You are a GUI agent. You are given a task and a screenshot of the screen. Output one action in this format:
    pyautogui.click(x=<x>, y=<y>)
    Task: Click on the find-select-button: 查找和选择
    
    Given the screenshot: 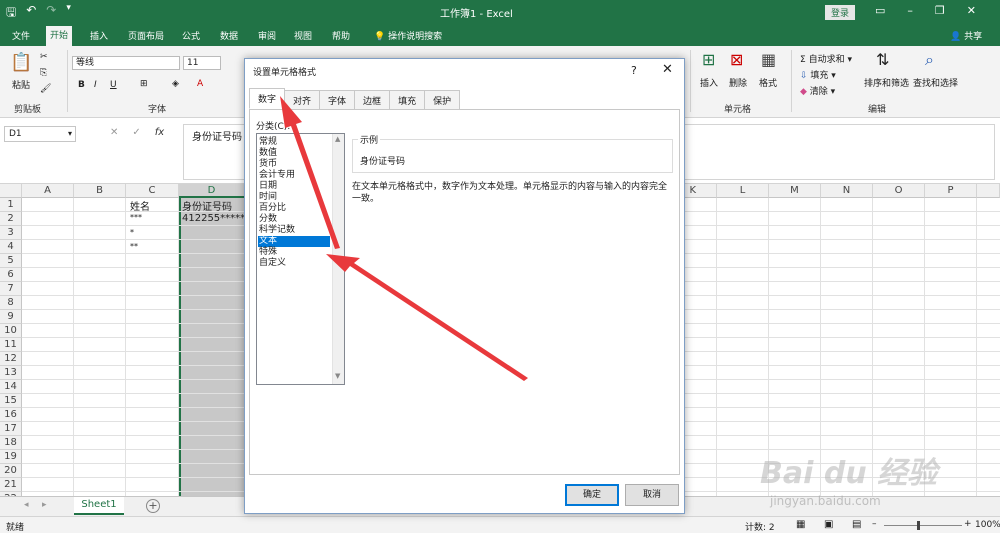 What is the action you would take?
    pyautogui.click(x=935, y=82)
    